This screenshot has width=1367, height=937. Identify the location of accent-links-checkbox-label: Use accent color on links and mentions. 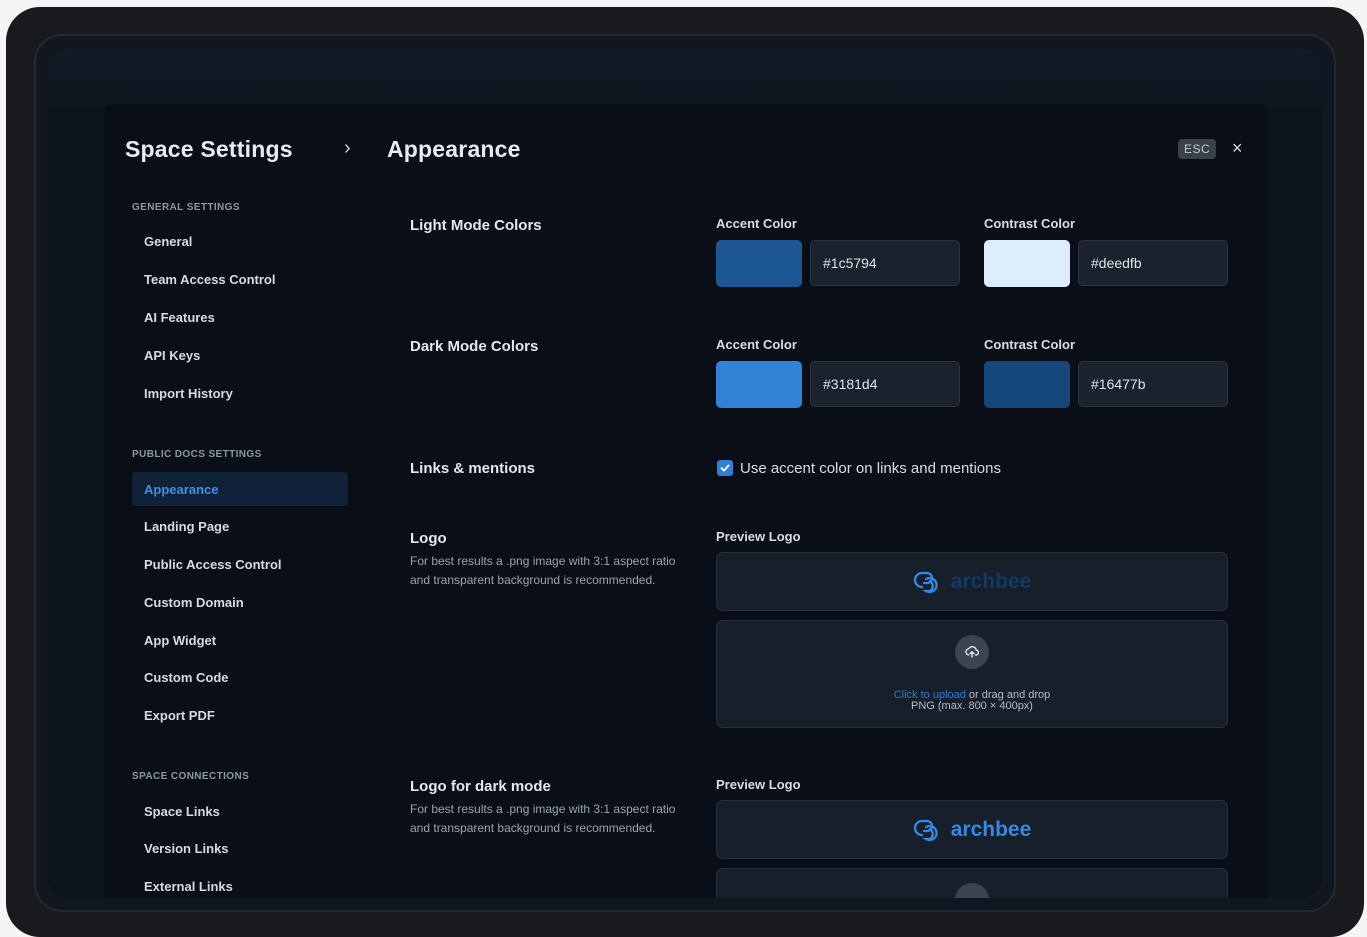
(870, 468).